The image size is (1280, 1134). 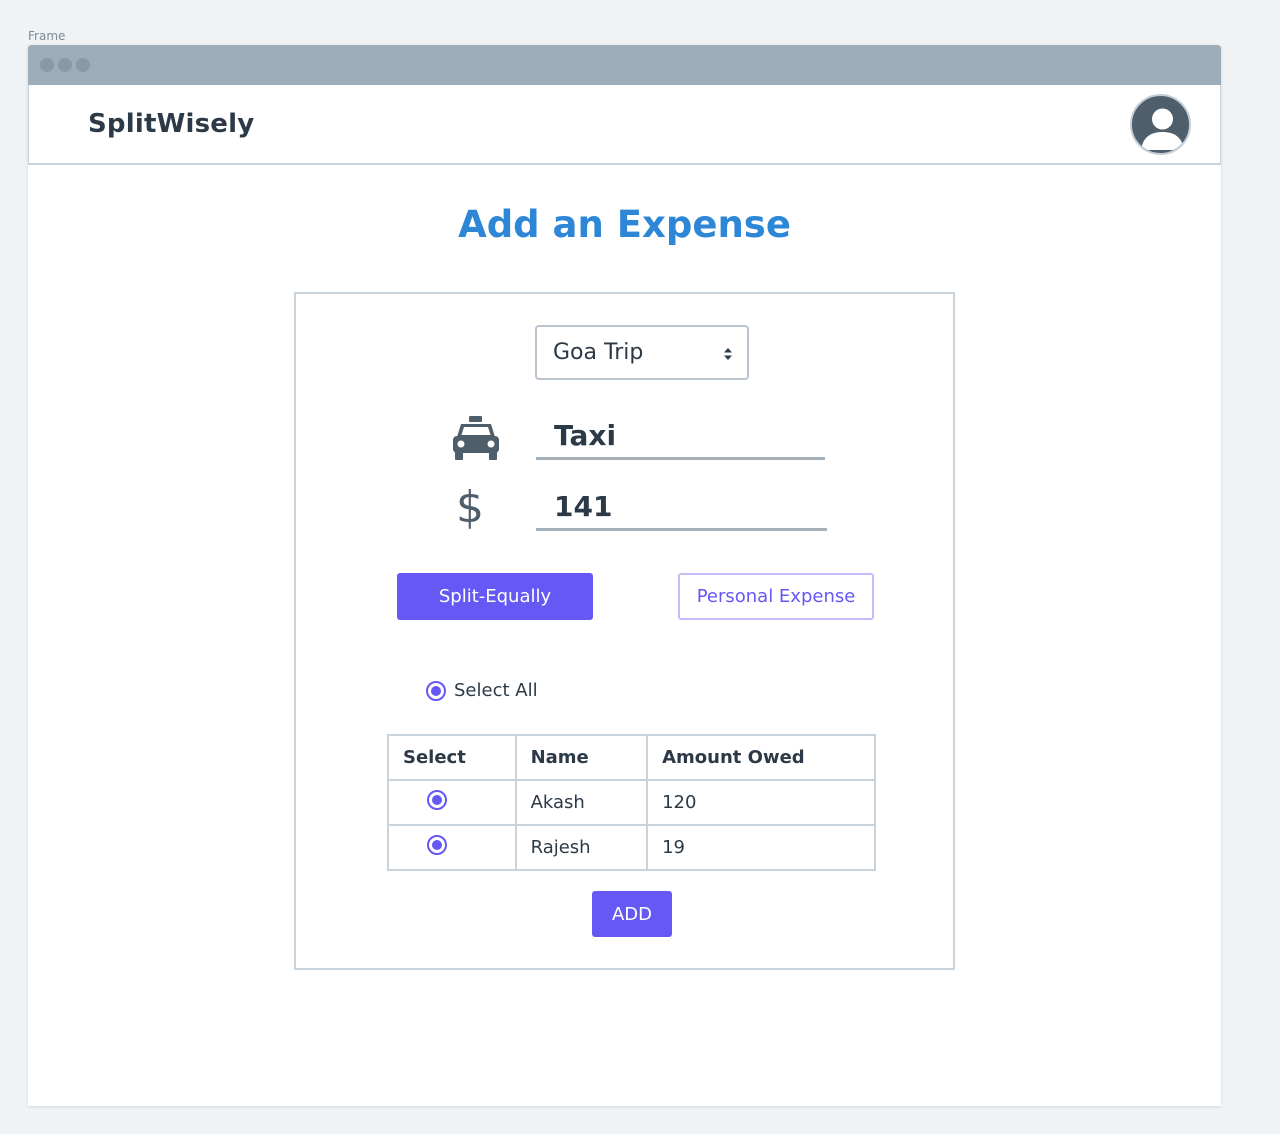 I want to click on table-header-row: Select Name Amount Owed, so click(x=631, y=757).